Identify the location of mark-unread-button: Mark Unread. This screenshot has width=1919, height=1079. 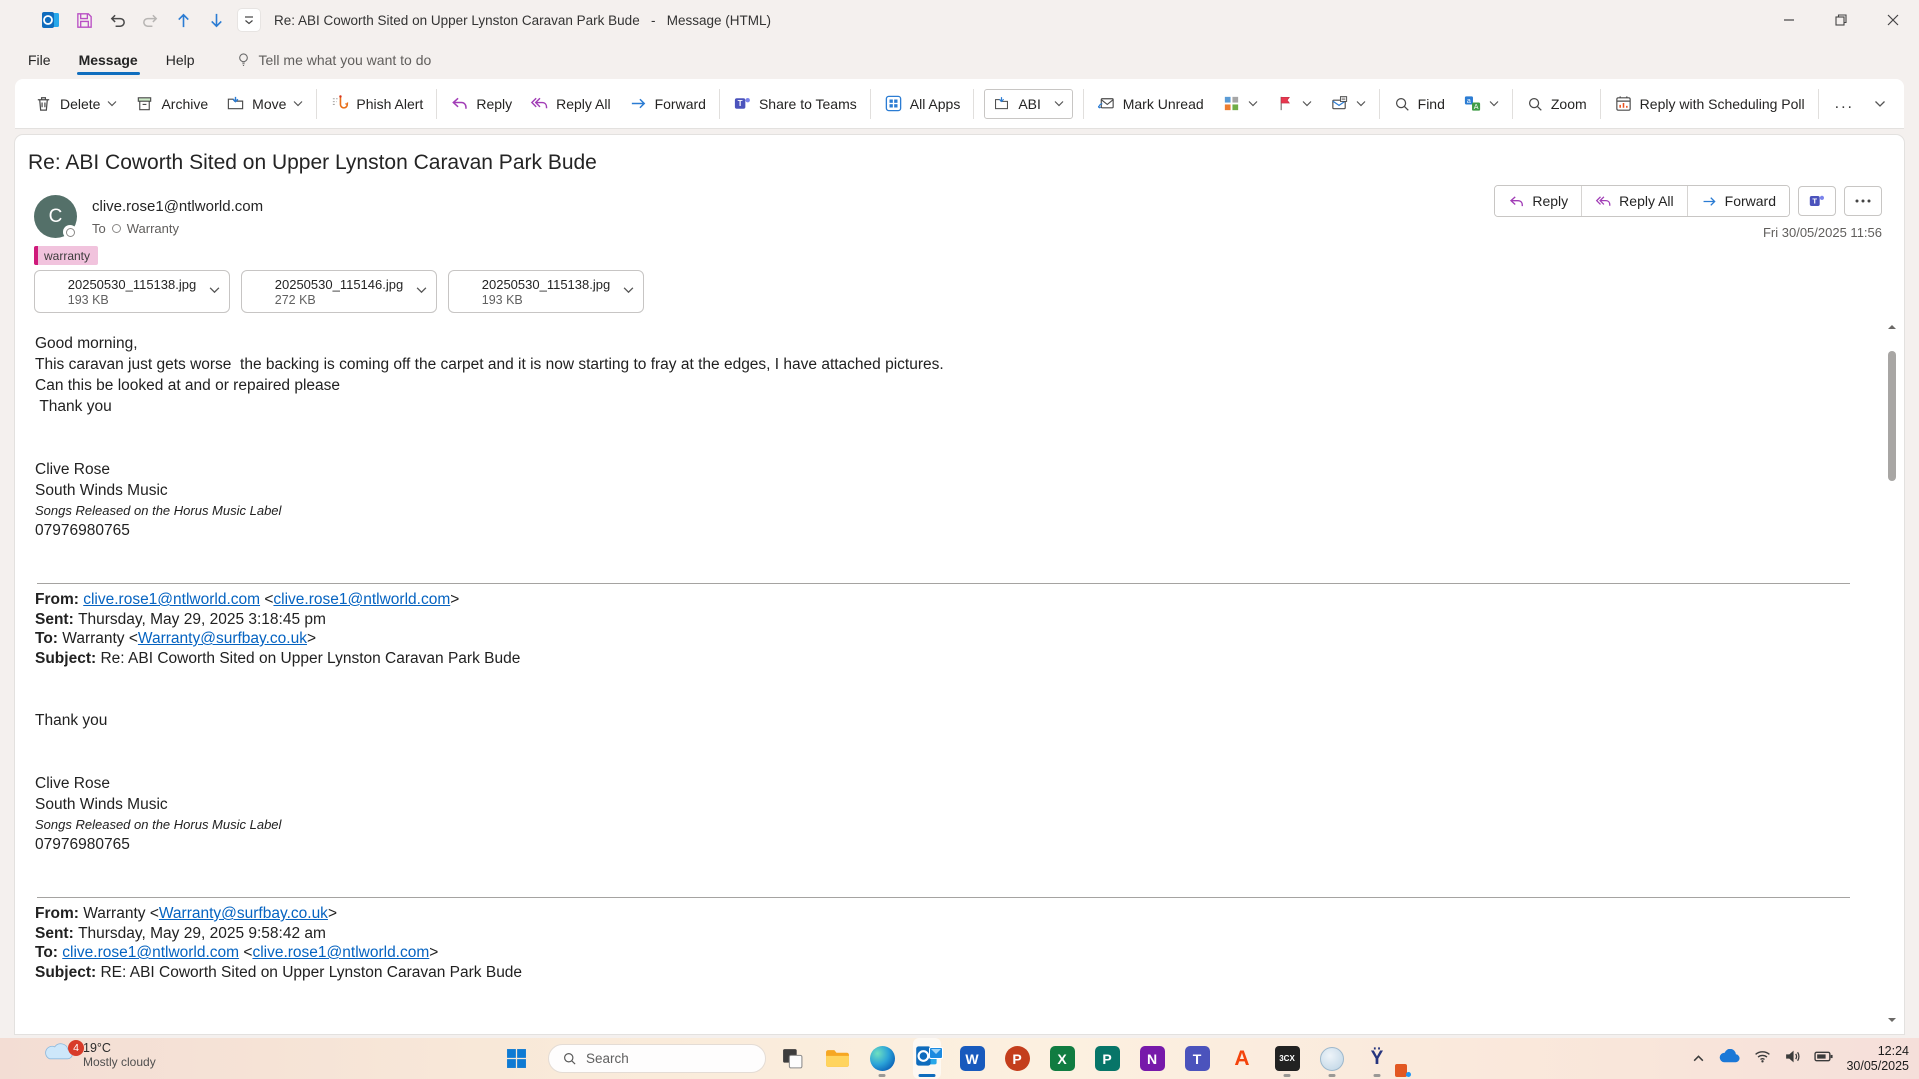
(1150, 104).